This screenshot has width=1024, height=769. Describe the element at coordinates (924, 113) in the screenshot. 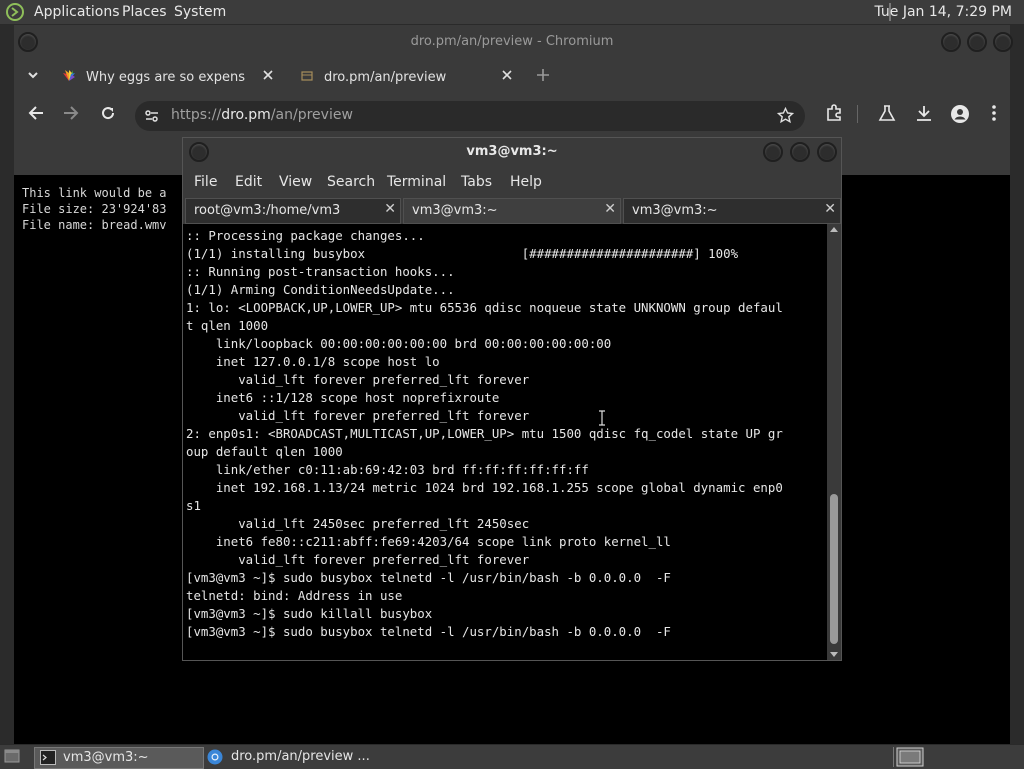

I see `download-icon` at that location.